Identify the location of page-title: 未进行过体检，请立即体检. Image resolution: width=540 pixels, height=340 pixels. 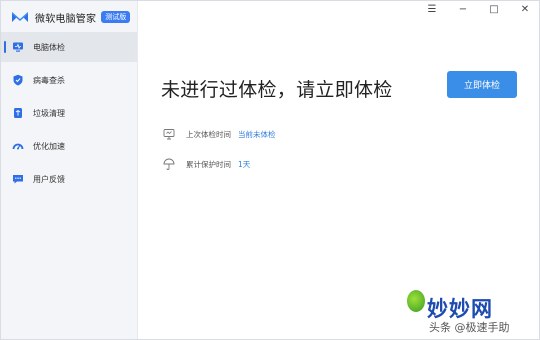
(277, 90).